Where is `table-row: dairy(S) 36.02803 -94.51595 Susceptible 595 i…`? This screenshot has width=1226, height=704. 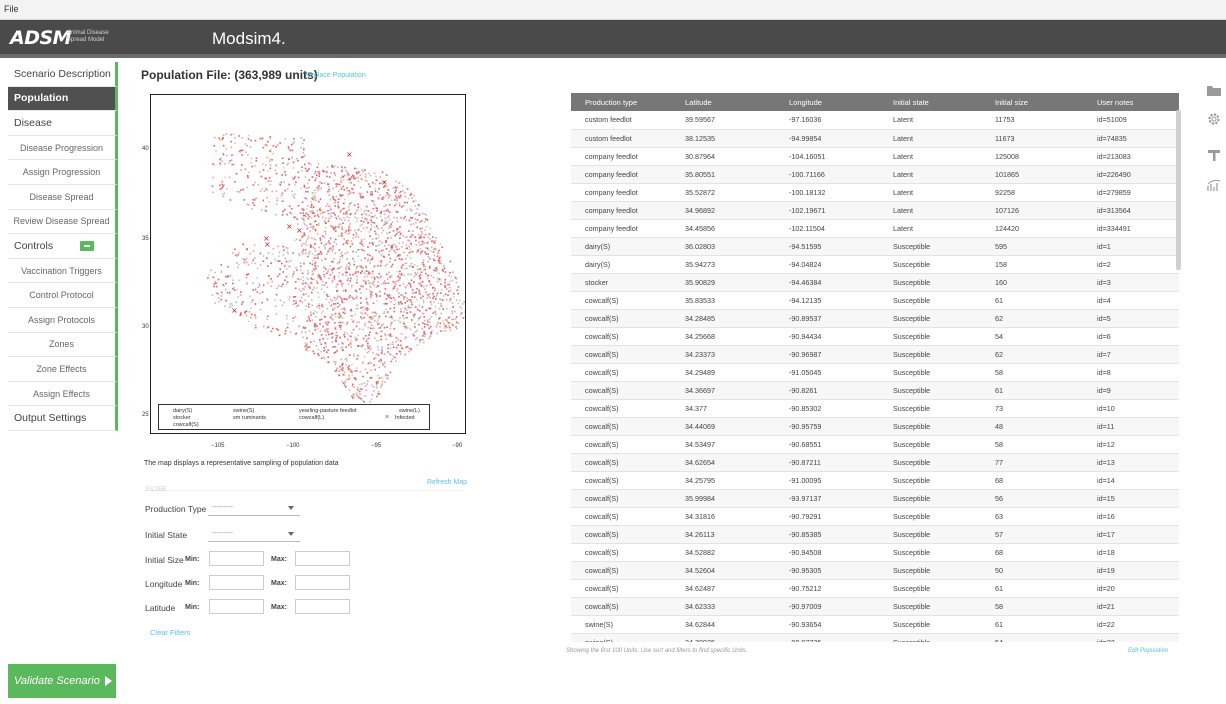
table-row: dairy(S) 36.02803 -94.51595 Susceptible 595 i… is located at coordinates (875, 246).